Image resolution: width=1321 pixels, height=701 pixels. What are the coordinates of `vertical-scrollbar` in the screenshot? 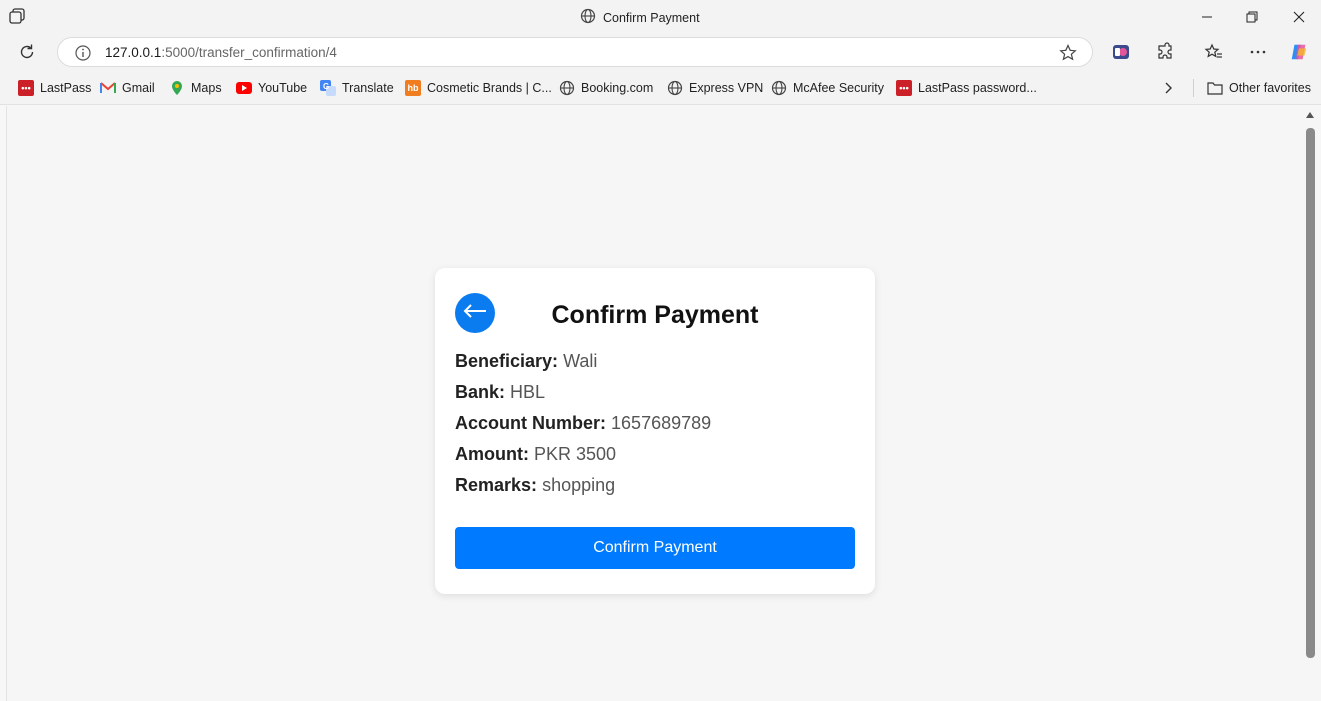 It's located at (1312, 403).